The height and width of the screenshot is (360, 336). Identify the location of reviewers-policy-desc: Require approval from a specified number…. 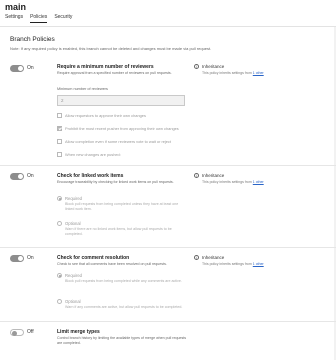
(114, 73).